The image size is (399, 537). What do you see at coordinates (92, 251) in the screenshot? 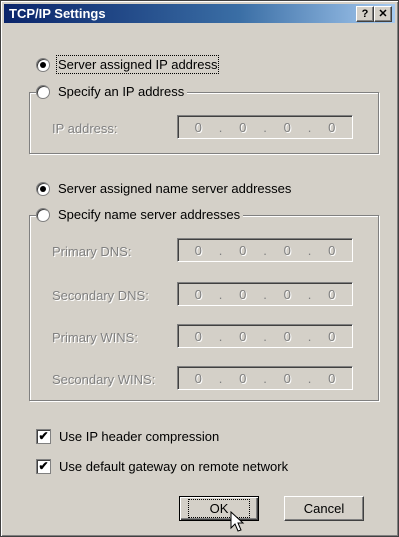
I see `primary-dns-label: Primary DNS:` at bounding box center [92, 251].